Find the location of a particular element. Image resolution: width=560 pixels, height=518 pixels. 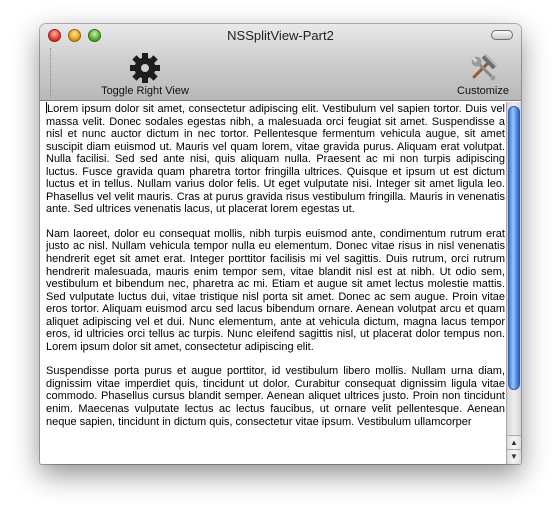

gear-icon is located at coordinates (145, 68).